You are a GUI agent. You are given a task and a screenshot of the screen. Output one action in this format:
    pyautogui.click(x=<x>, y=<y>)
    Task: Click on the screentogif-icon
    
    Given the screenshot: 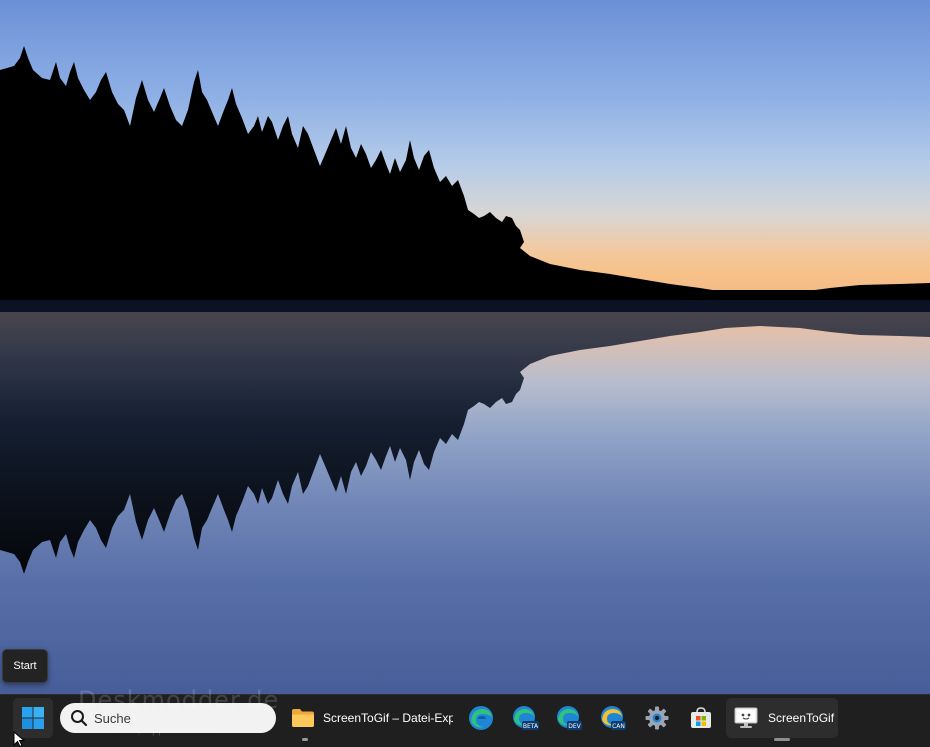 What is the action you would take?
    pyautogui.click(x=746, y=717)
    